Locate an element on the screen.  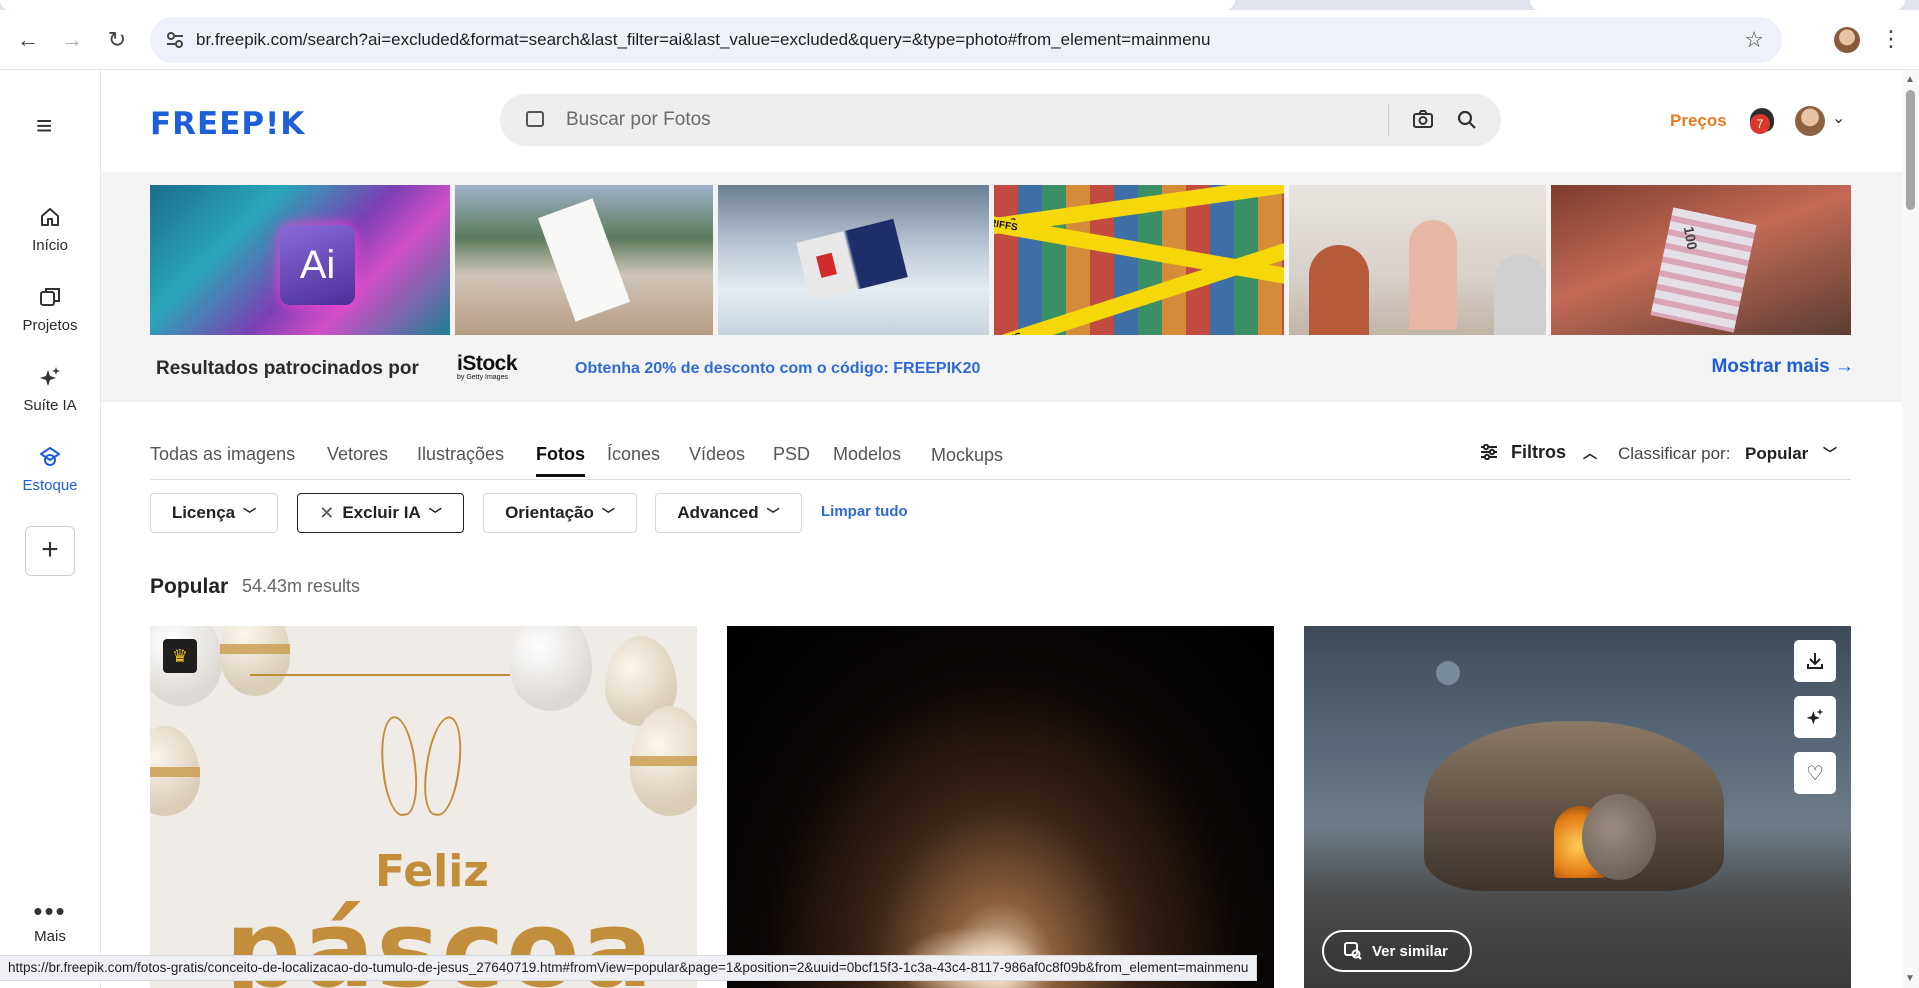
download-button is located at coordinates (1815, 661).